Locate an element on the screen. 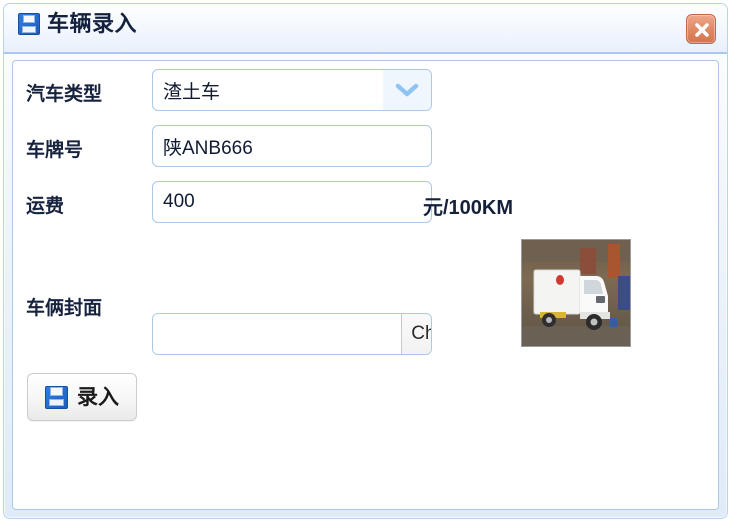 The width and height of the screenshot is (731, 522). label-vehicle-type: 汽车类型 is located at coordinates (64, 94).